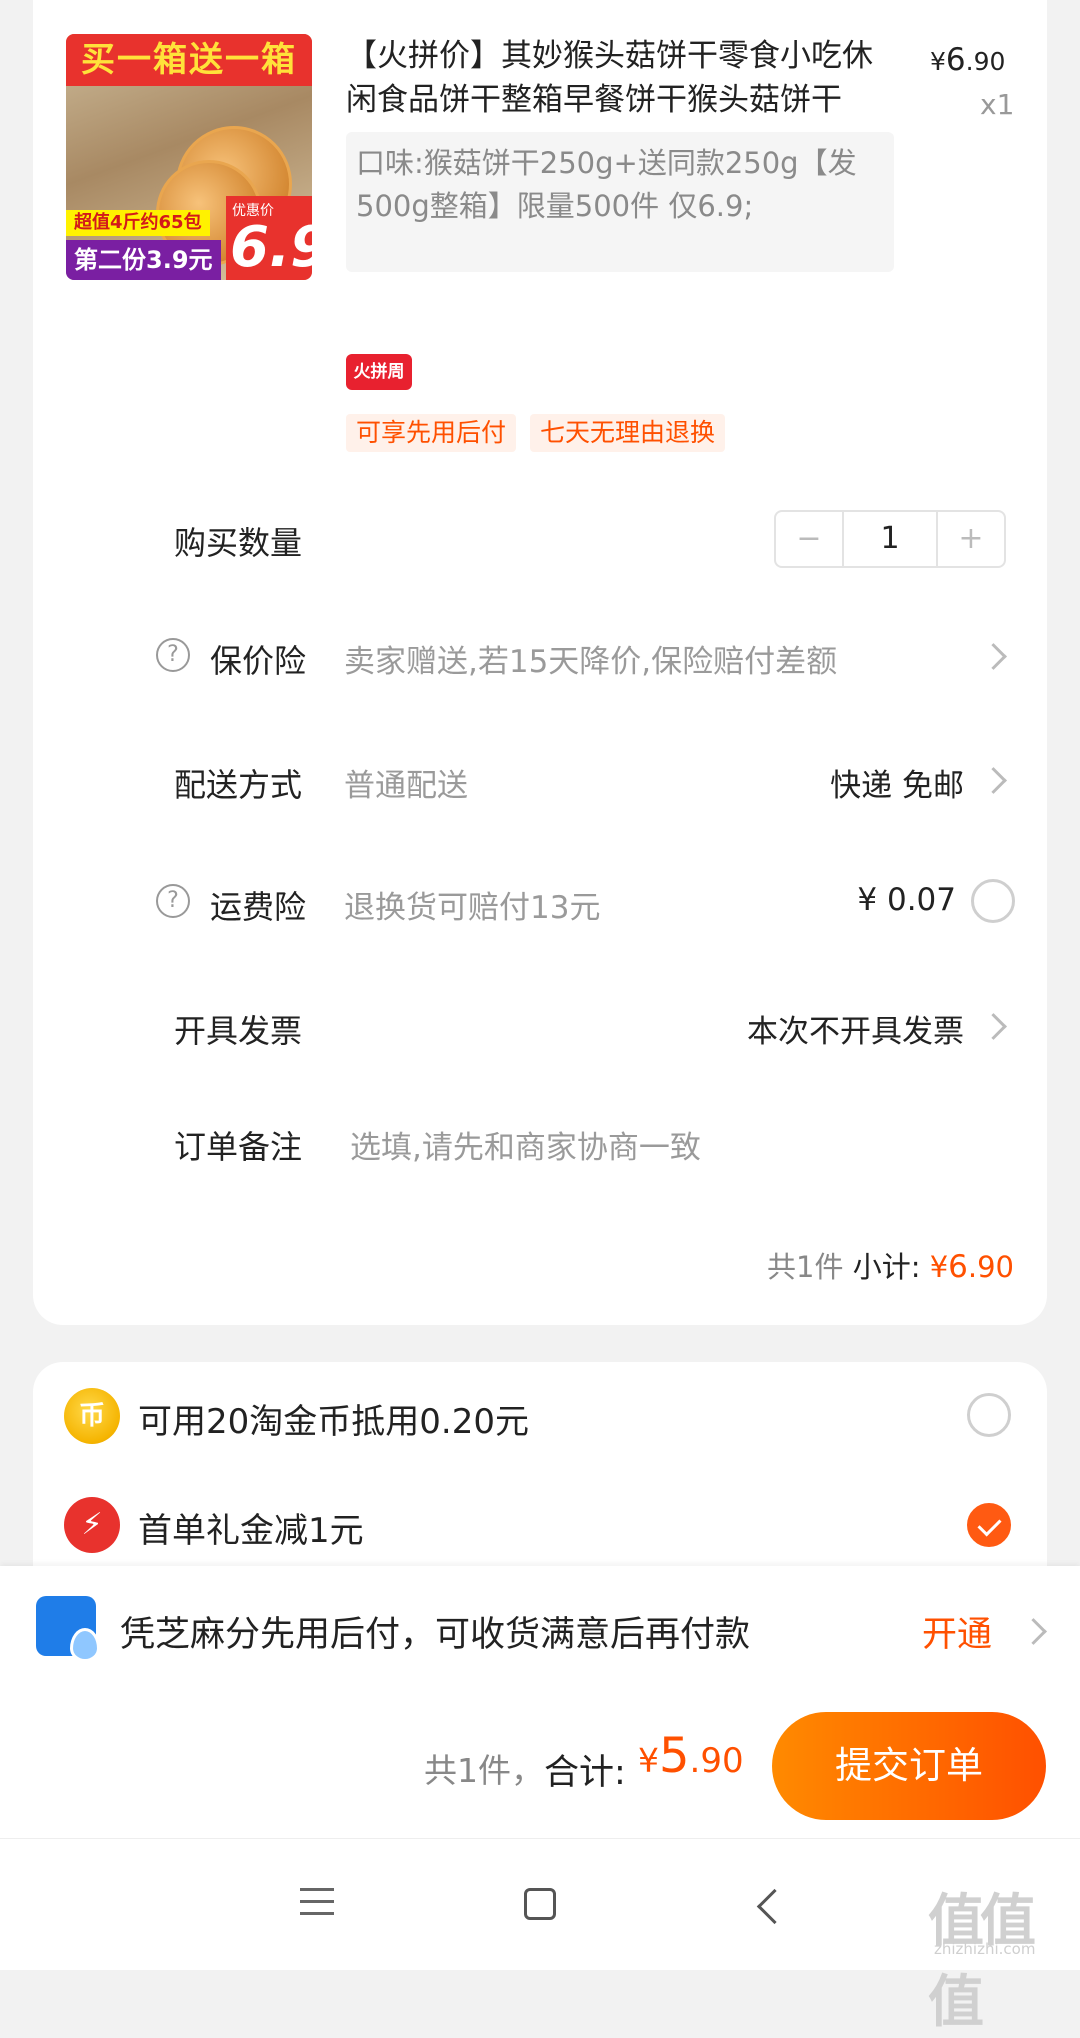  What do you see at coordinates (691, 1756) in the screenshot?
I see `total-amount: ¥5.90` at bounding box center [691, 1756].